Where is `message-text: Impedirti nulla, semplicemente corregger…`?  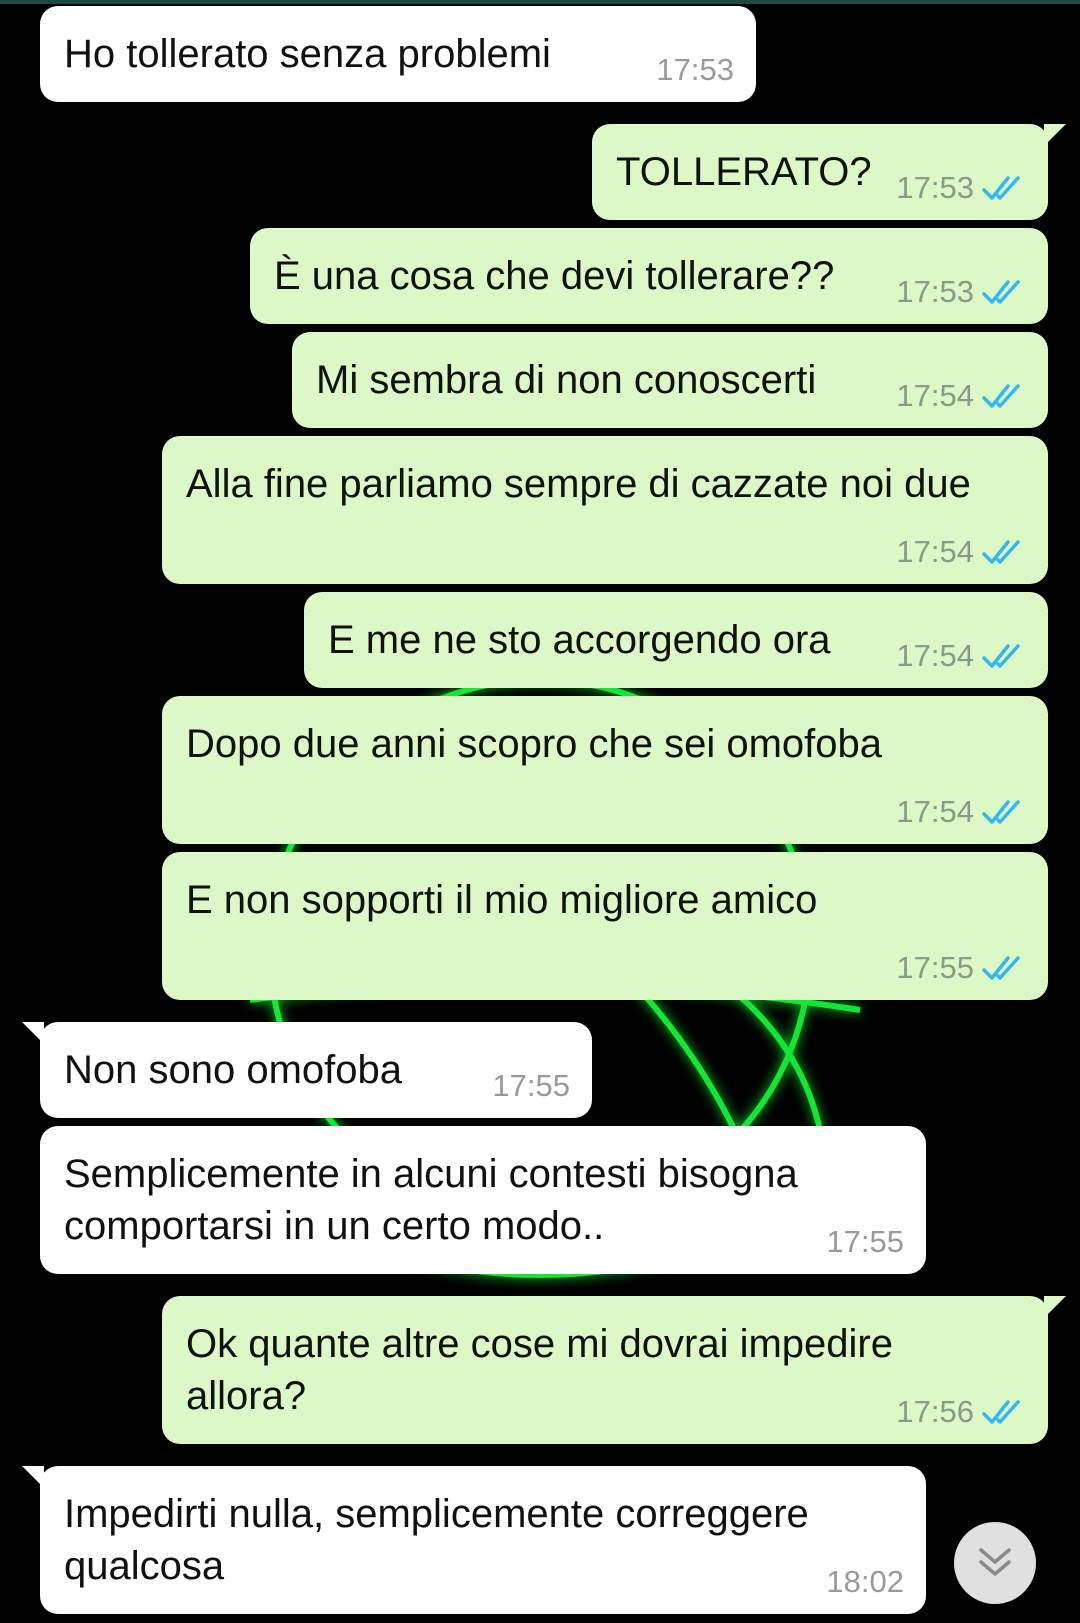
message-text: Impedirti nulla, semplicemente corregger… is located at coordinates (436, 1540).